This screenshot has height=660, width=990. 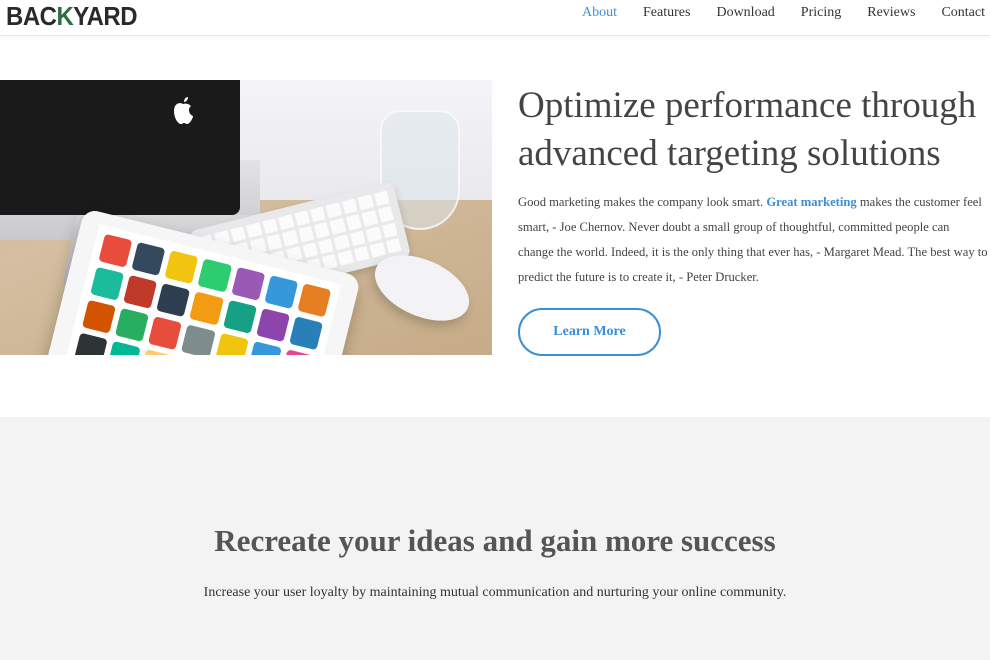 I want to click on learn-more-button: Learn More, so click(x=589, y=332).